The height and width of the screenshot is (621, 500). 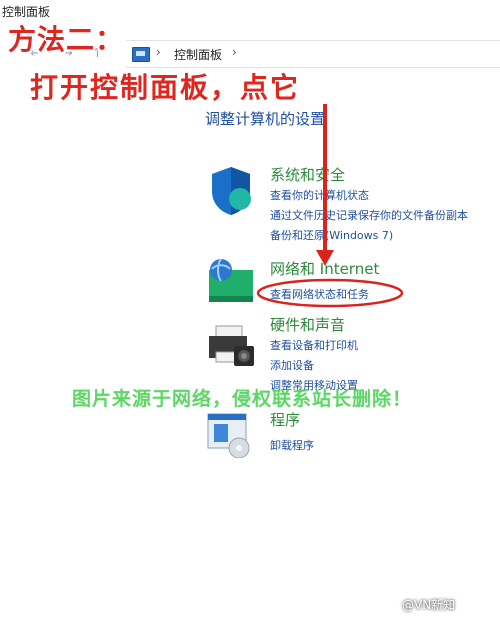 I want to click on breadcrumb-chevron: ›, so click(x=234, y=52).